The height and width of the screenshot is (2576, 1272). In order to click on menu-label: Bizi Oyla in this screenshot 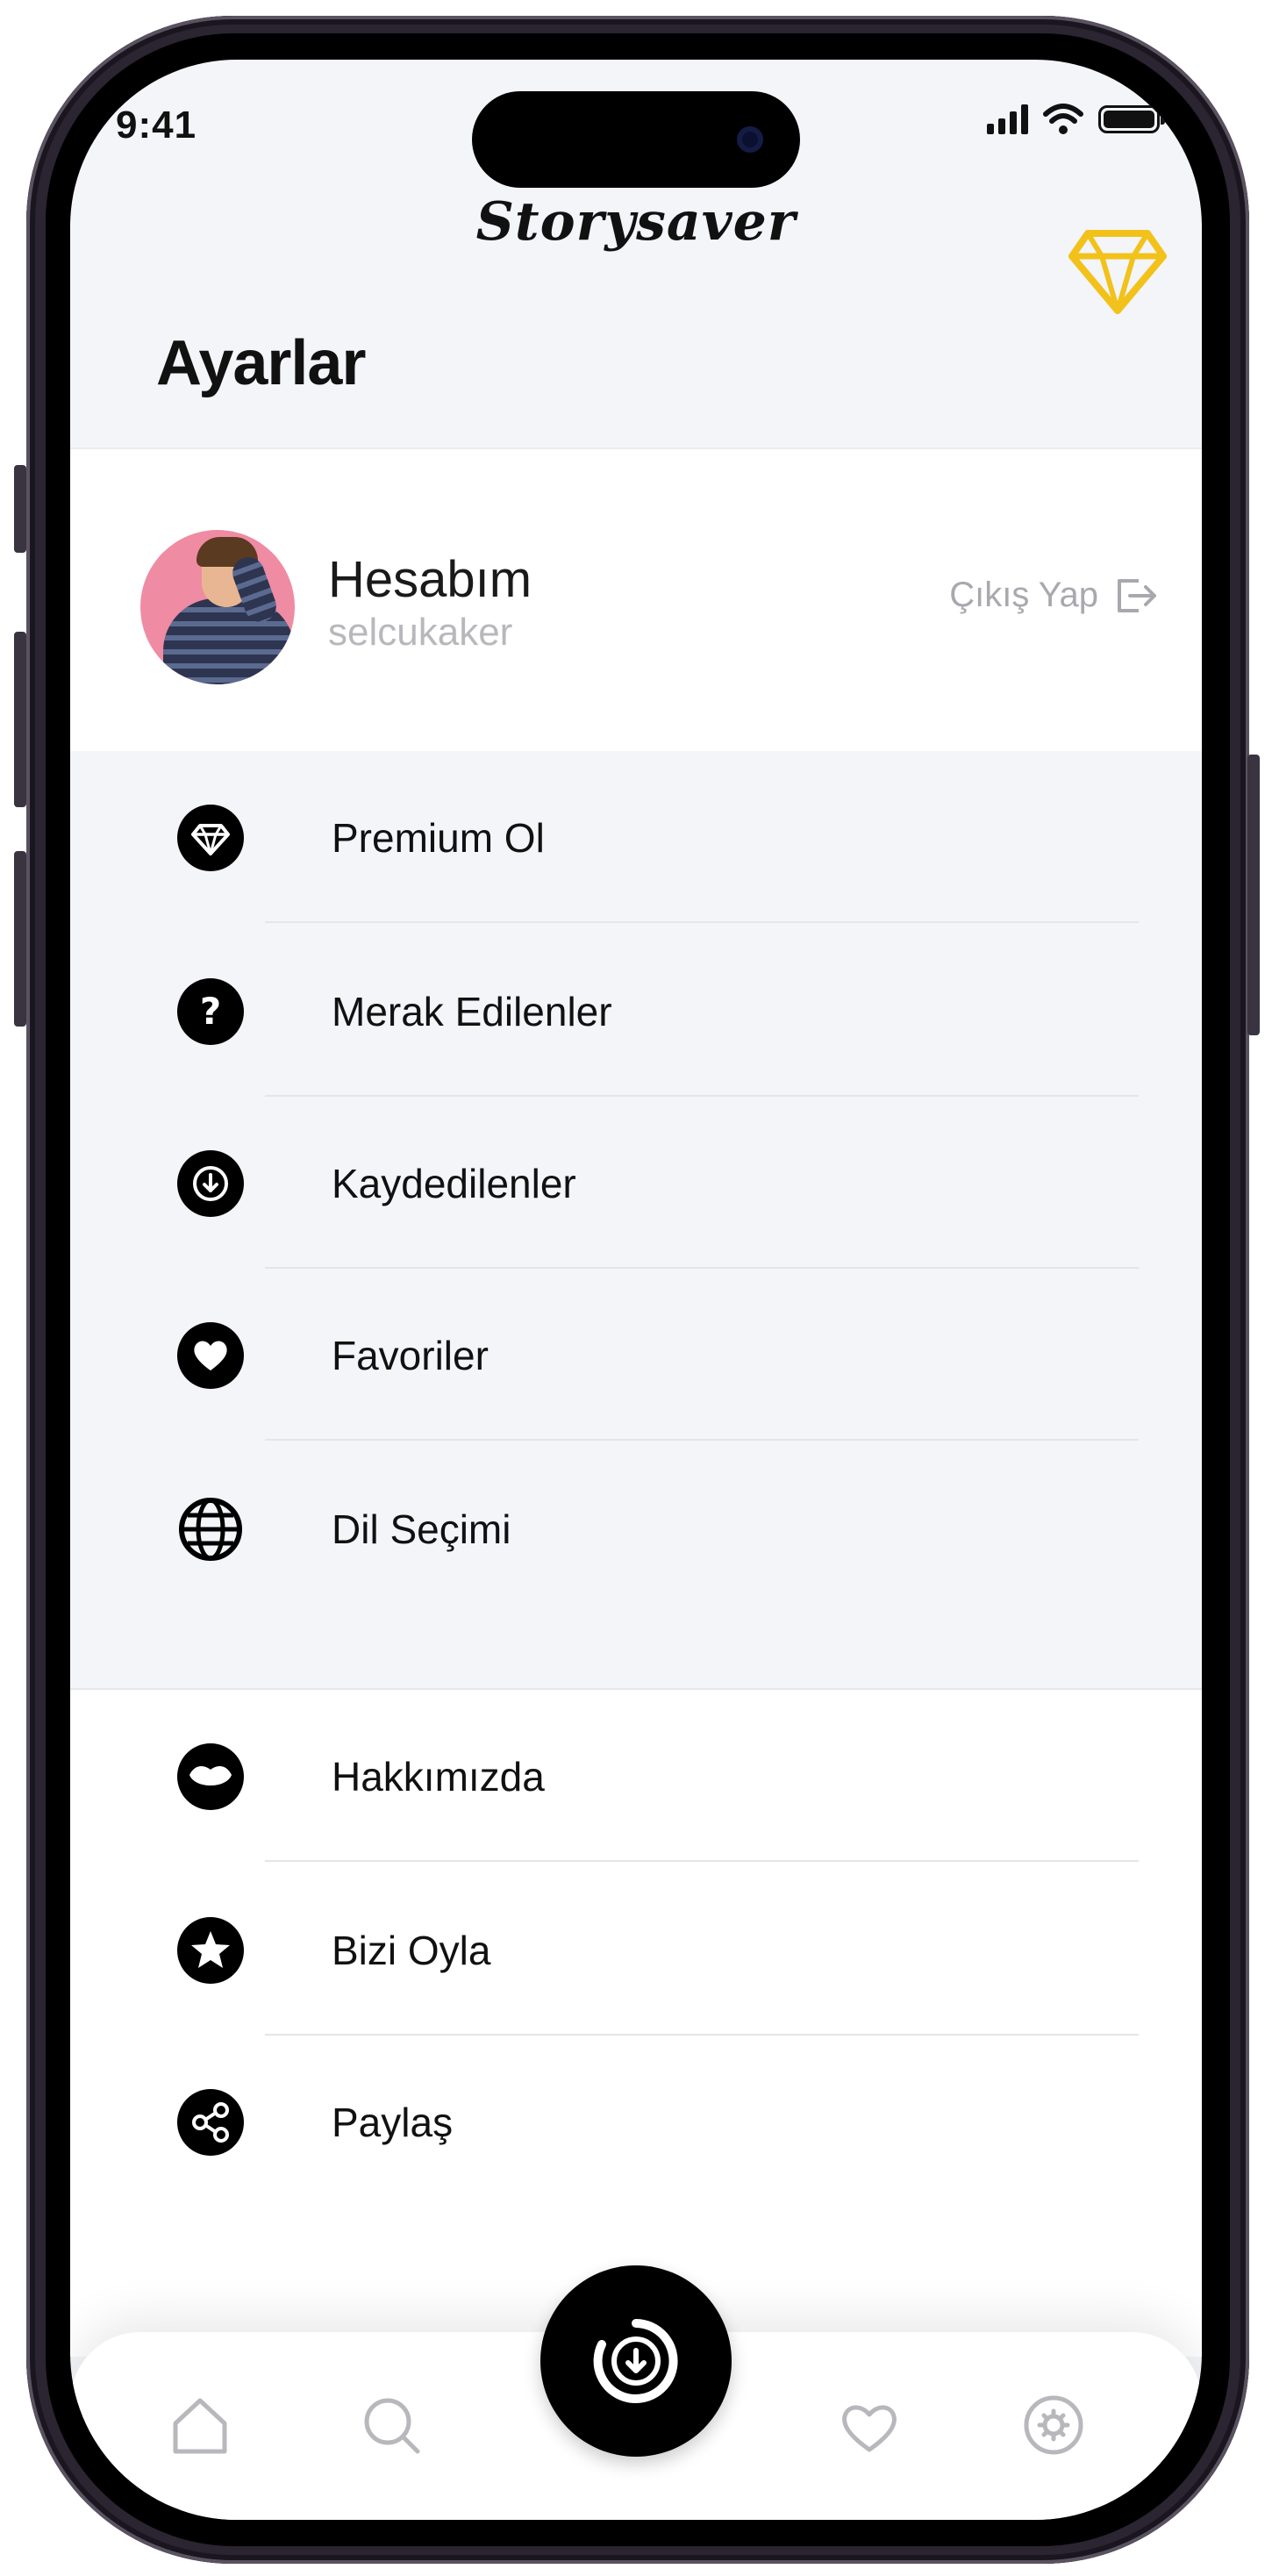, I will do `click(411, 1950)`.